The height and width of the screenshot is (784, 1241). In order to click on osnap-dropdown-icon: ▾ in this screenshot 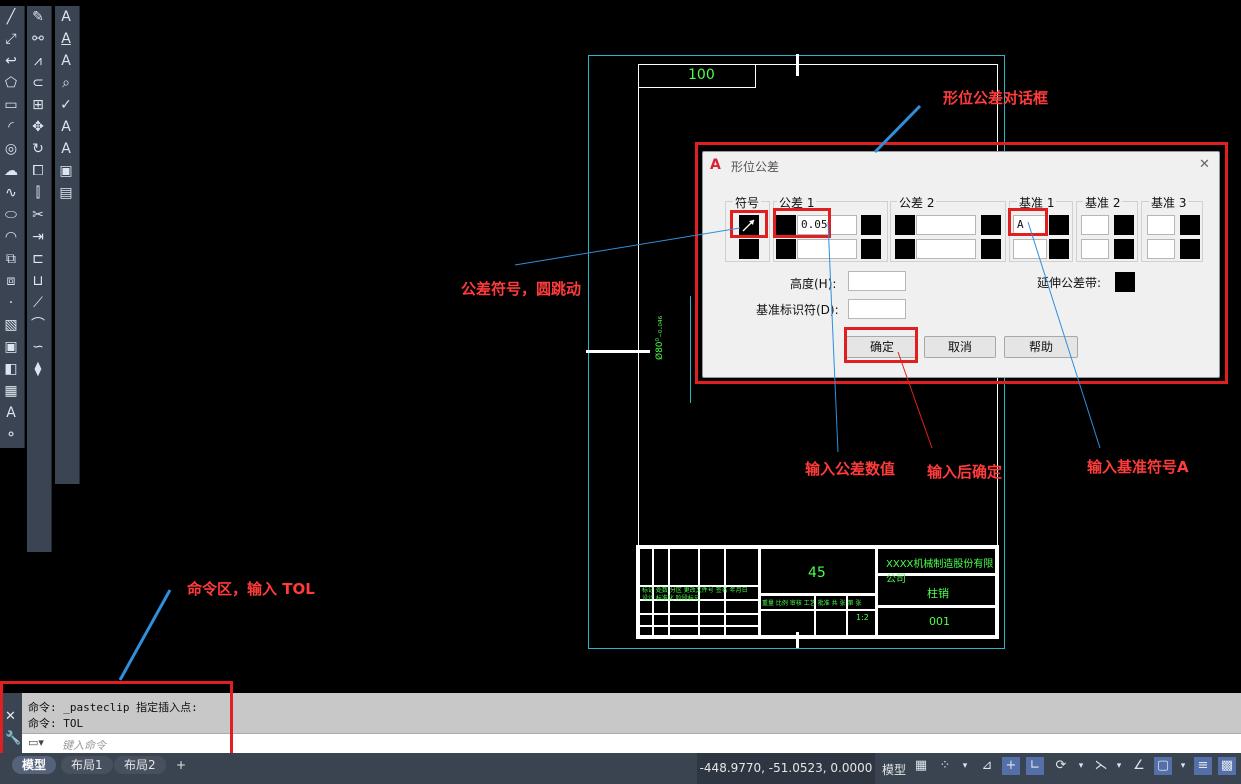, I will do `click(1183, 766)`.